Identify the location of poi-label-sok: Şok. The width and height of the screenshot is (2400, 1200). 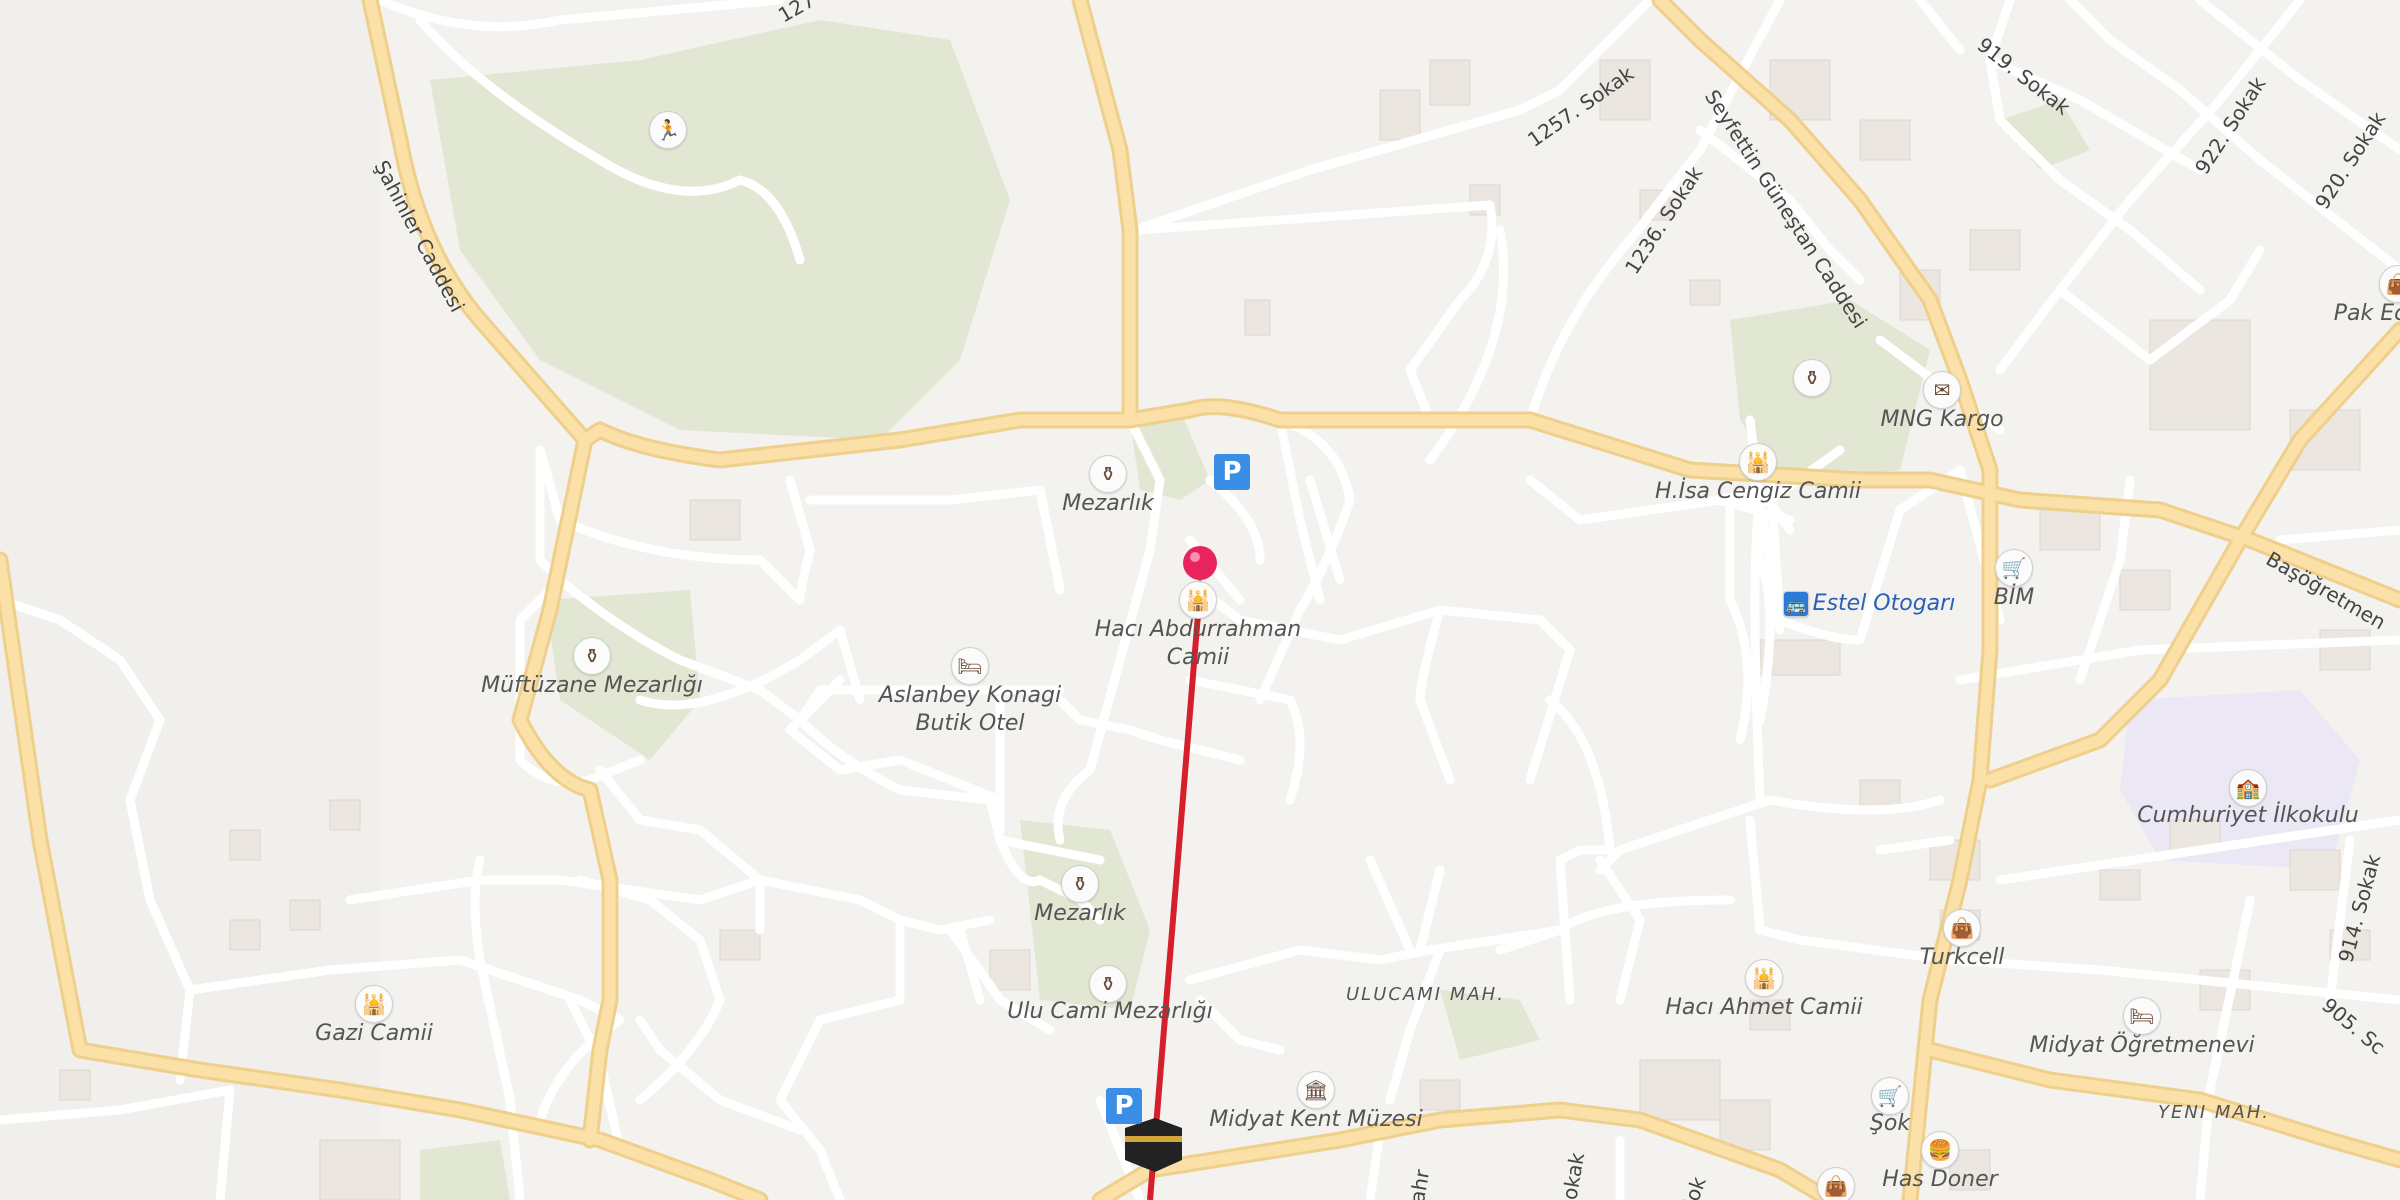
(1890, 1123).